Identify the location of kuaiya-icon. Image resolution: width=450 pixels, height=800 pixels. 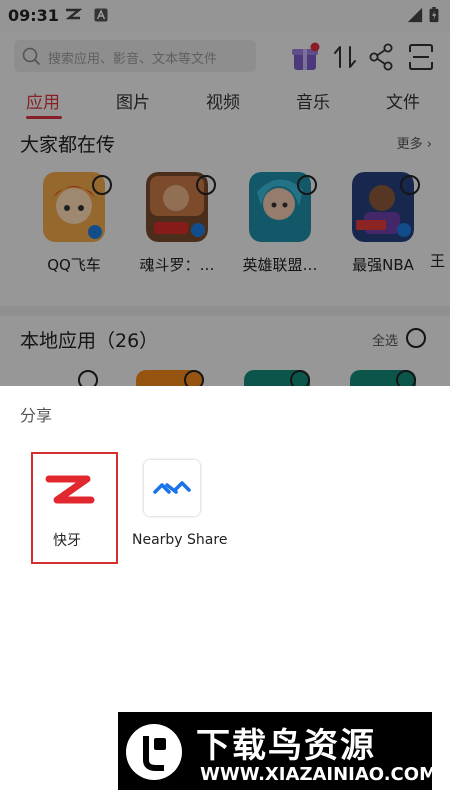
(70, 489).